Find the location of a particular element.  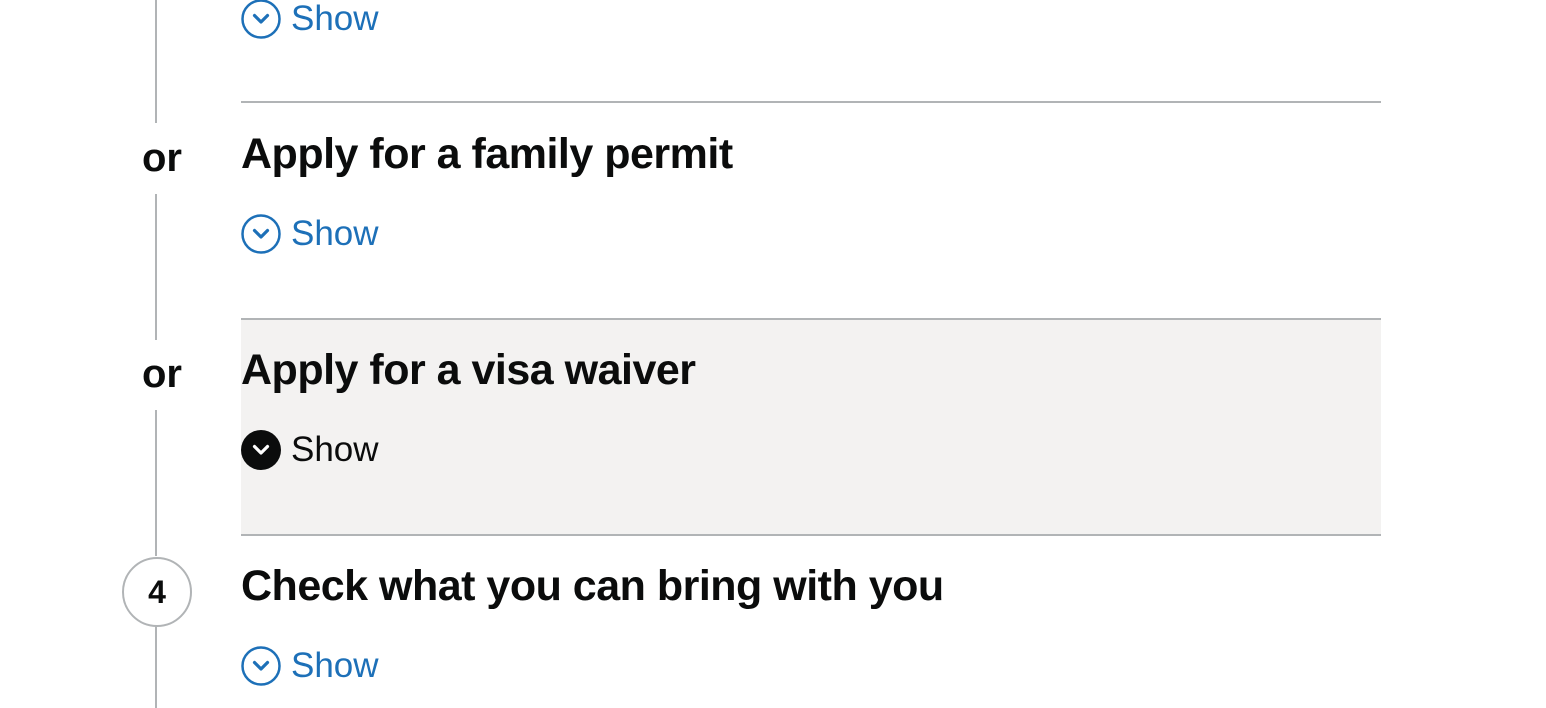

step-title-bring-with-you: Check what you can bring with you is located at coordinates (592, 586).